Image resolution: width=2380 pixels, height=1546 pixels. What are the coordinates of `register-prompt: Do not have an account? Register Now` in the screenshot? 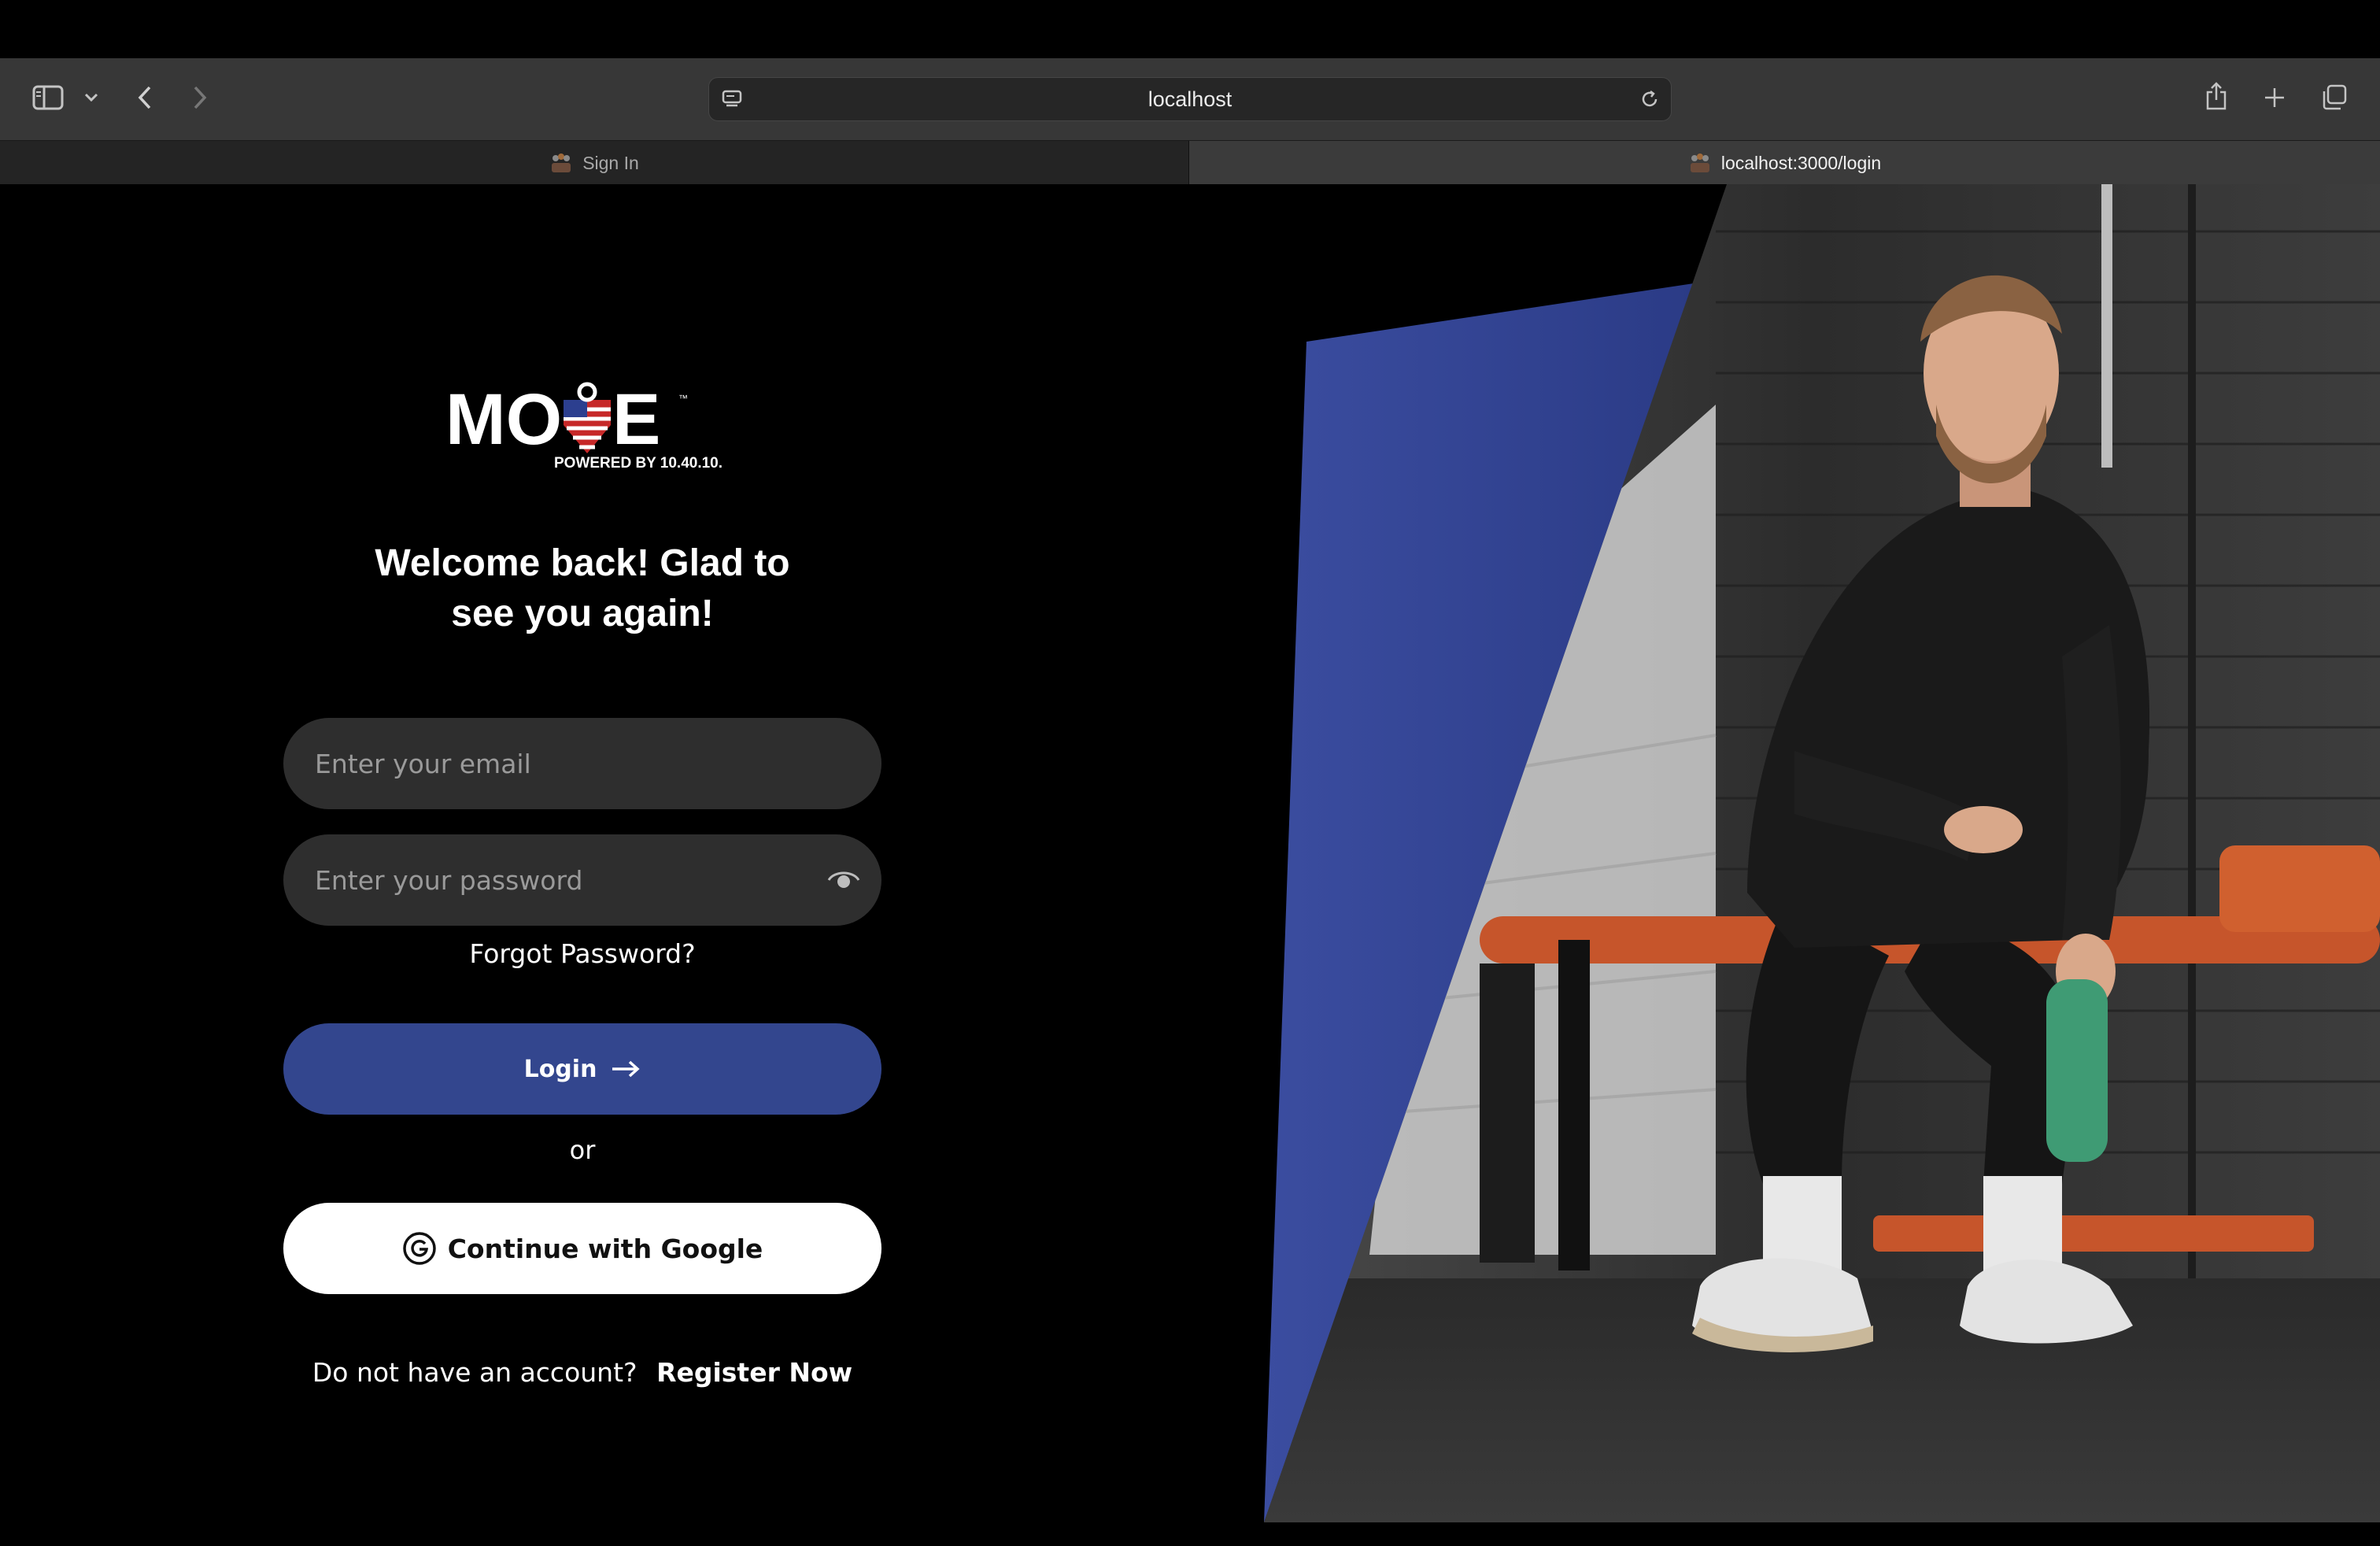 It's located at (582, 1373).